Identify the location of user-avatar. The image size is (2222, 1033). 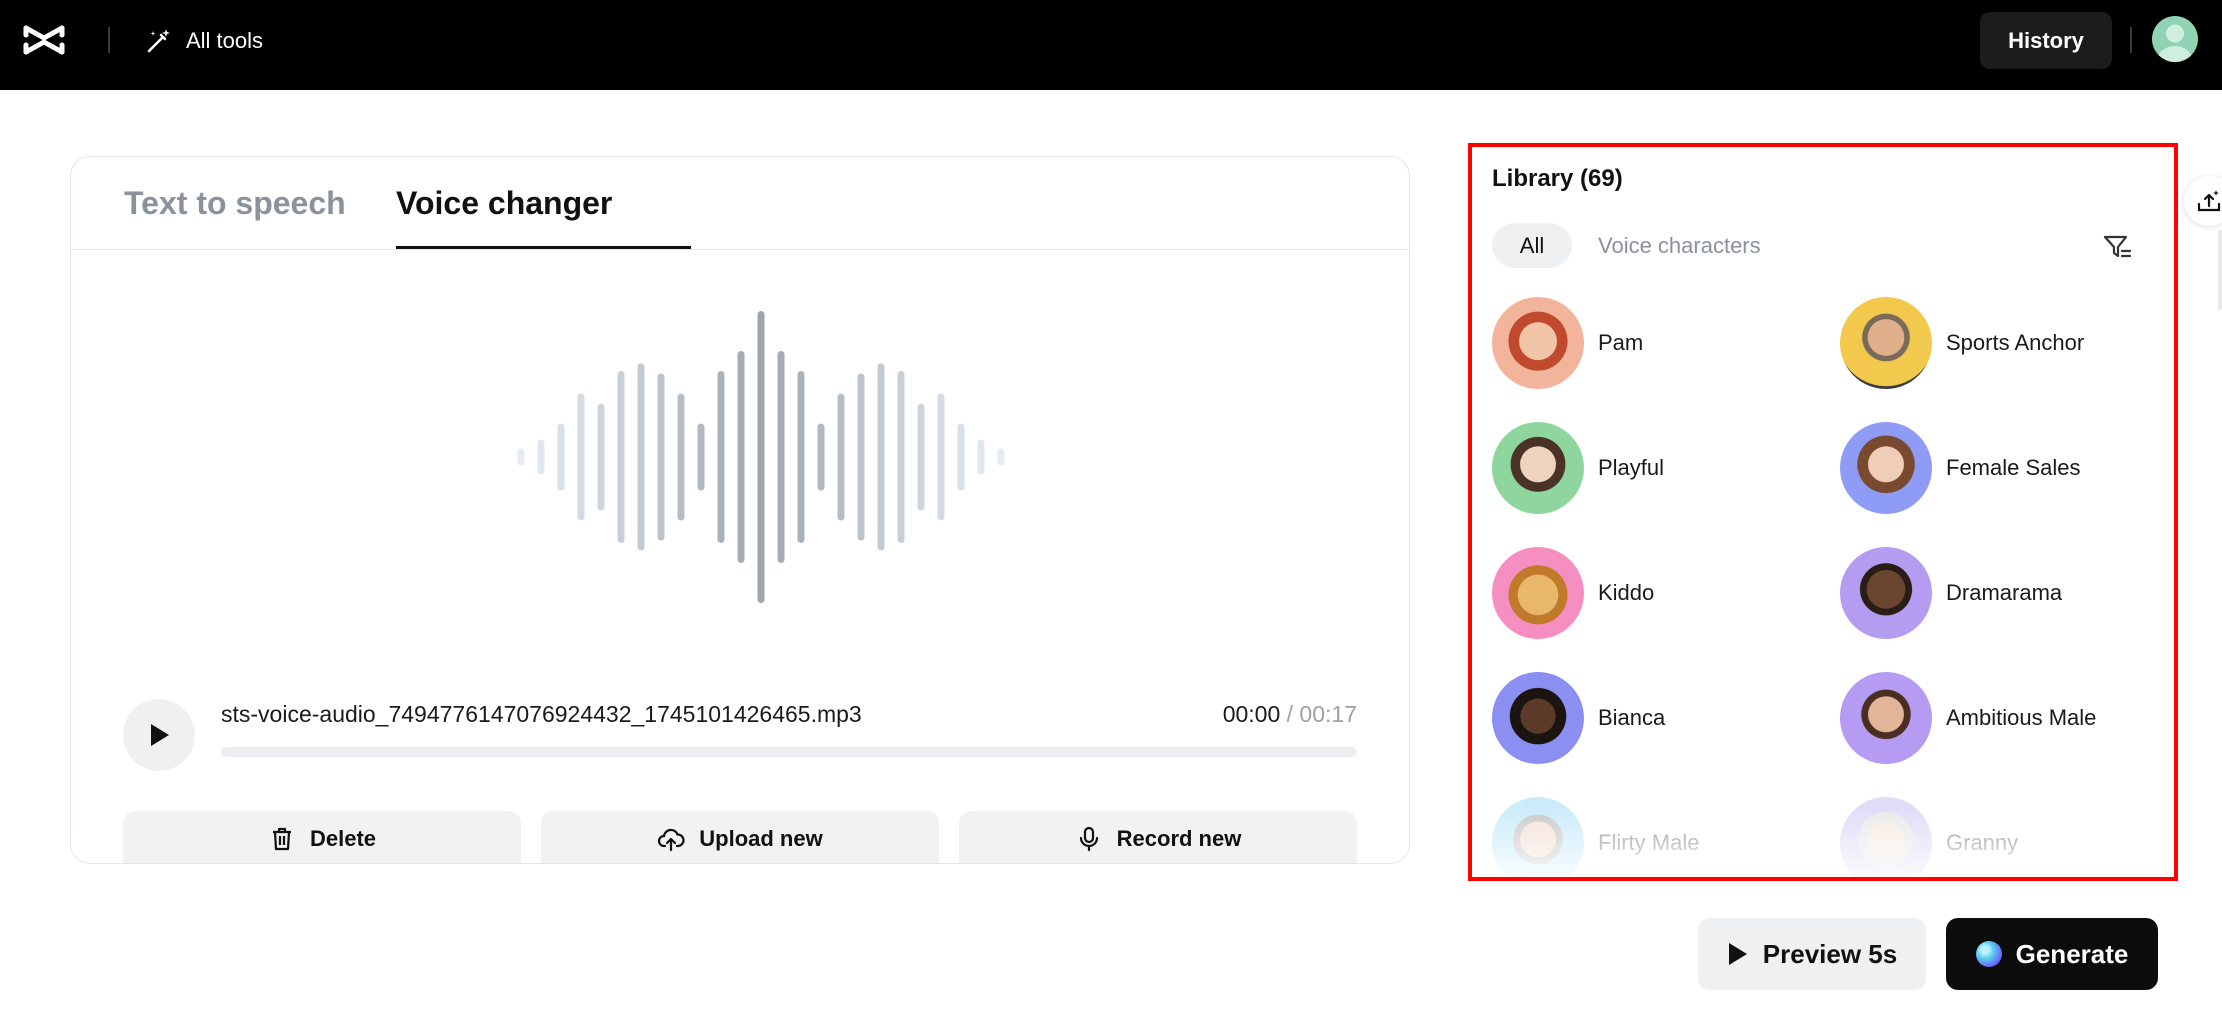
(2175, 39).